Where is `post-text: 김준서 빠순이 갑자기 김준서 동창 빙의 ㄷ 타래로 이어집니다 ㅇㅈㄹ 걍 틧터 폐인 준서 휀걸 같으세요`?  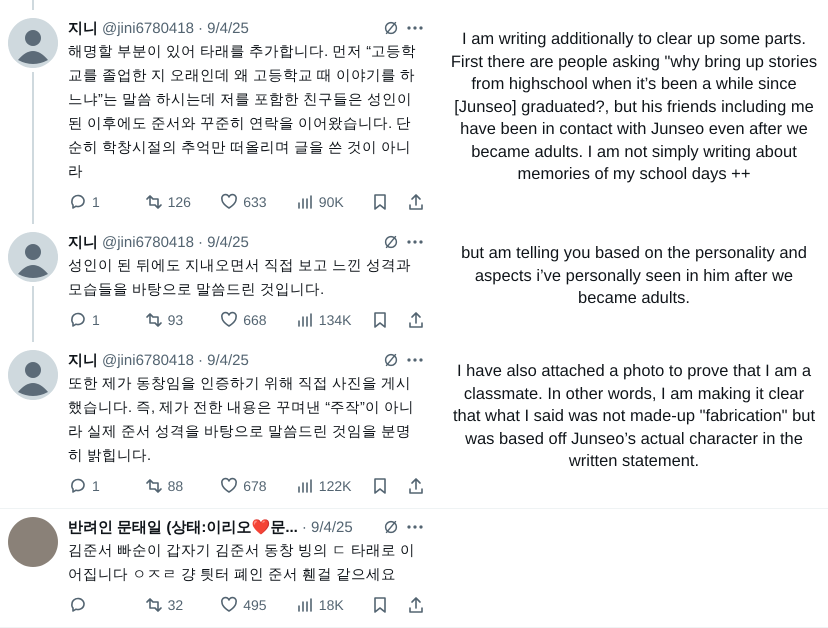 post-text: 김준서 빠순이 갑자기 김준서 동창 빙의 ㄷ 타래로 이어집니다 ㅇㅈㄹ 걍 틧터 폐인 준서 휀걸 같으세요 is located at coordinates (242, 563).